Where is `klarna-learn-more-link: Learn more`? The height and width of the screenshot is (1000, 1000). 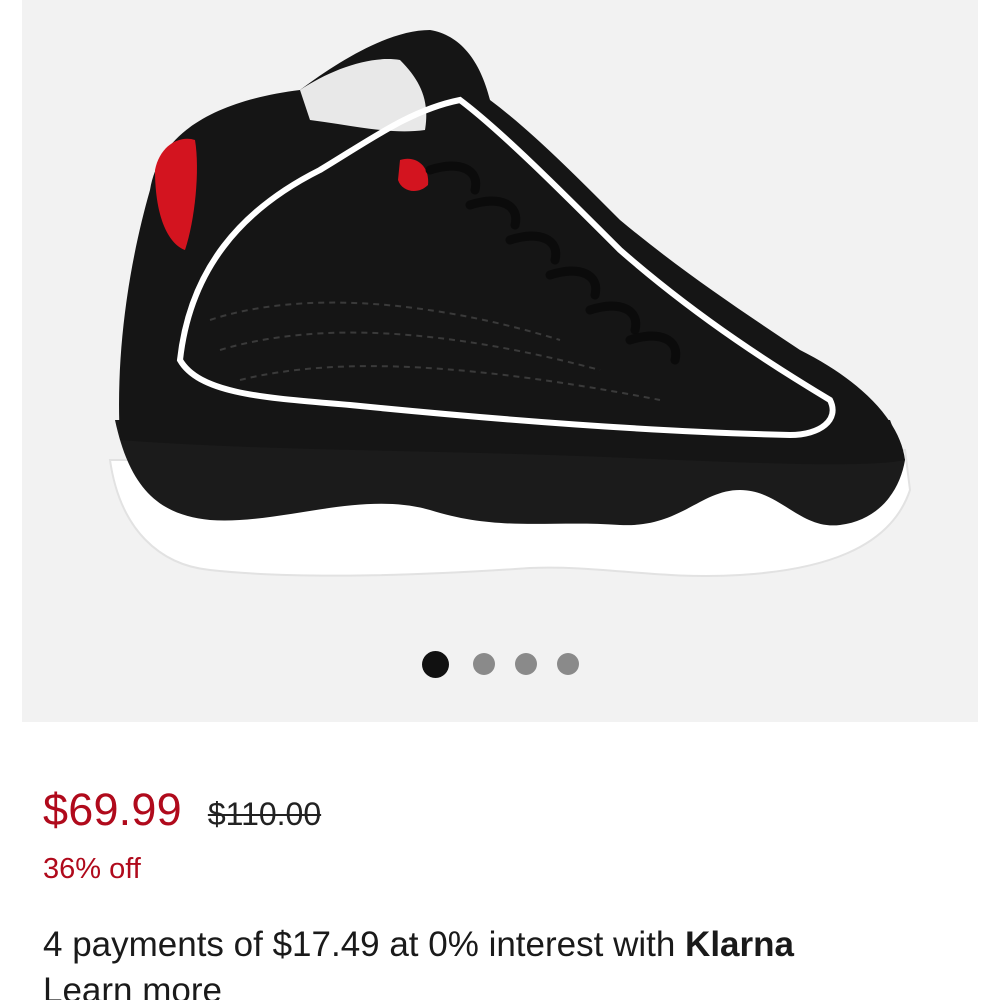 klarna-learn-more-link: Learn more is located at coordinates (513, 984).